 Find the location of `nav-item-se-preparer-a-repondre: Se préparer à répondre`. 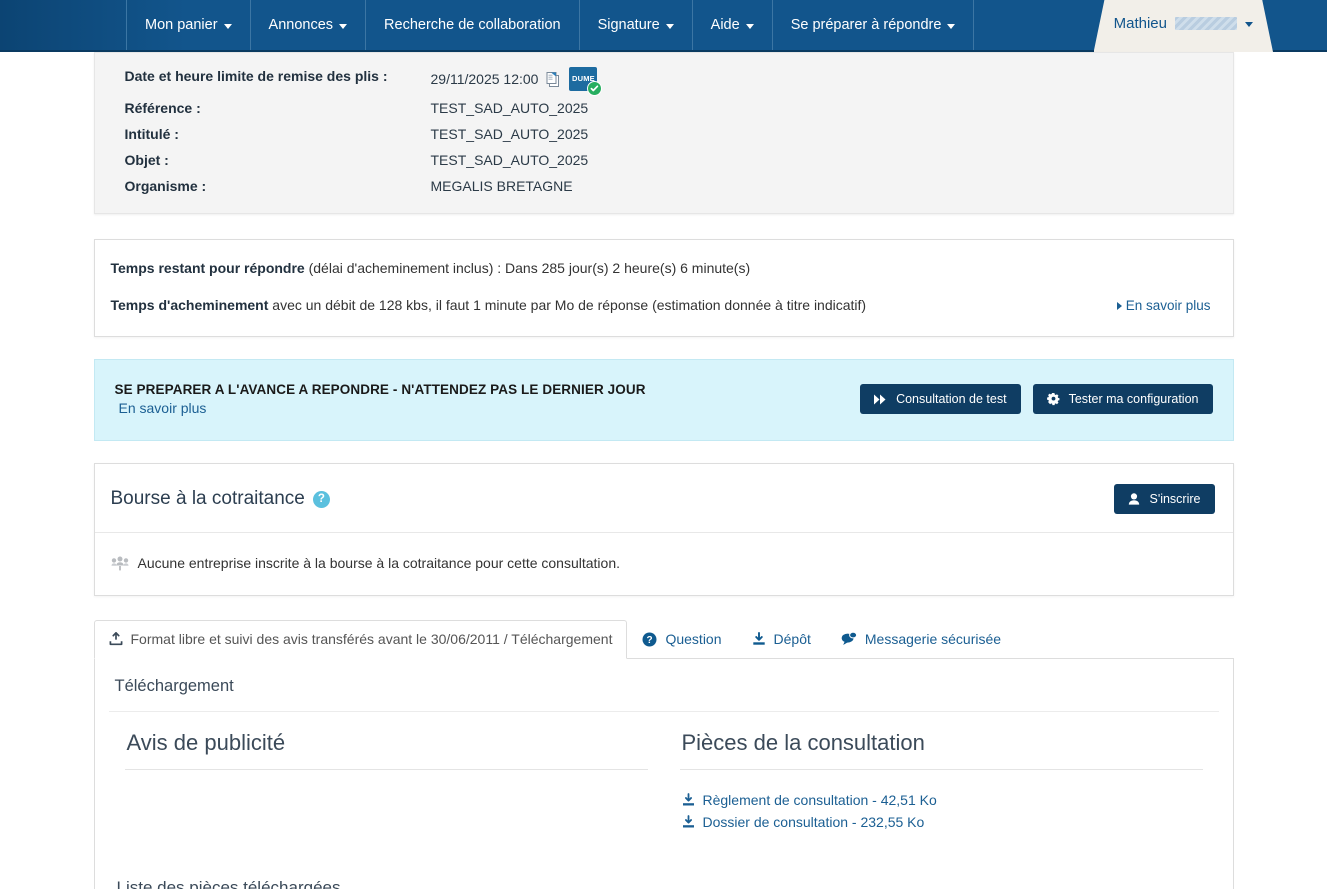

nav-item-se-preparer-a-repondre: Se préparer à répondre is located at coordinates (873, 25).